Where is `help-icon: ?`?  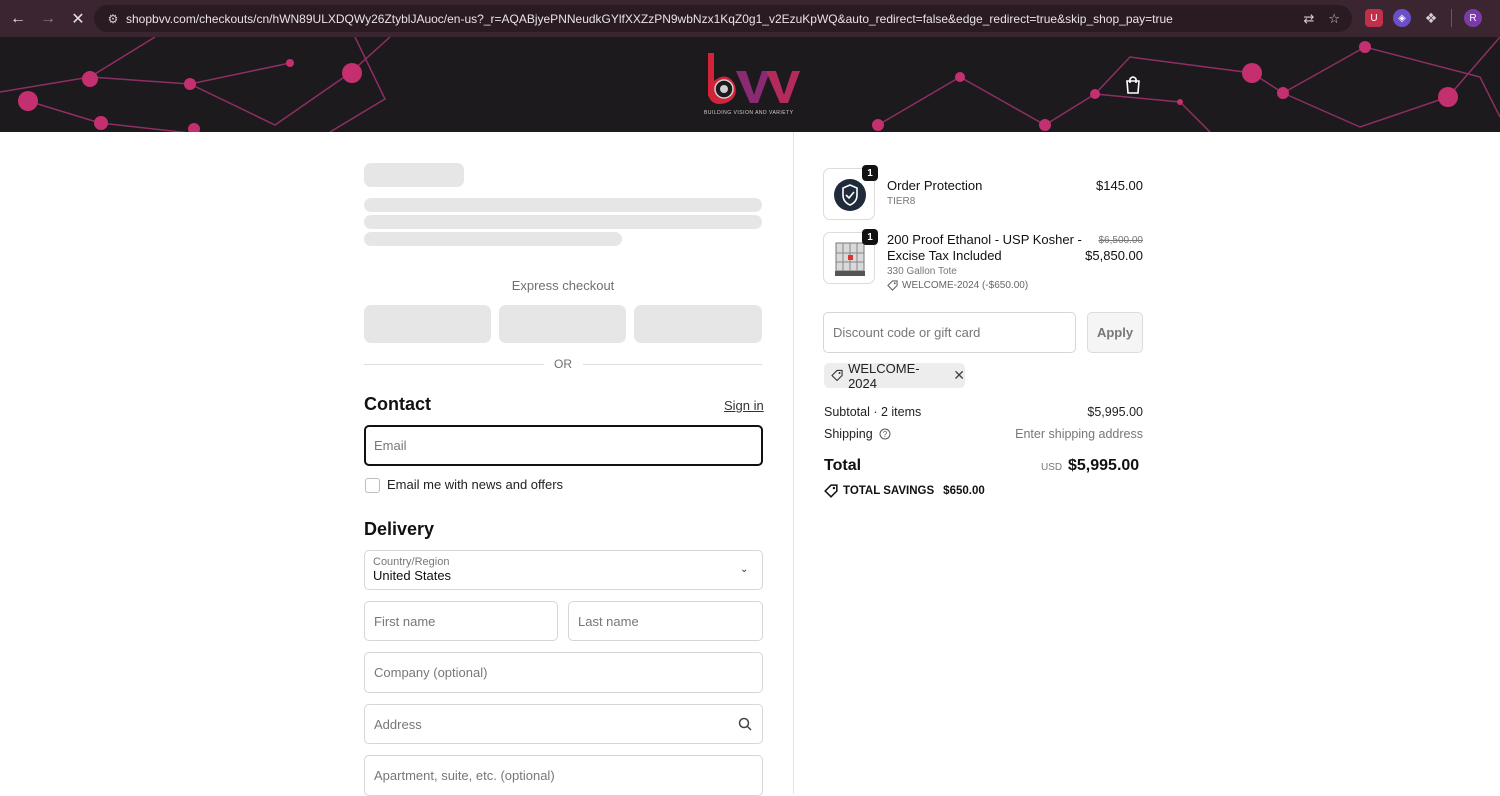
help-icon: ? is located at coordinates (885, 434).